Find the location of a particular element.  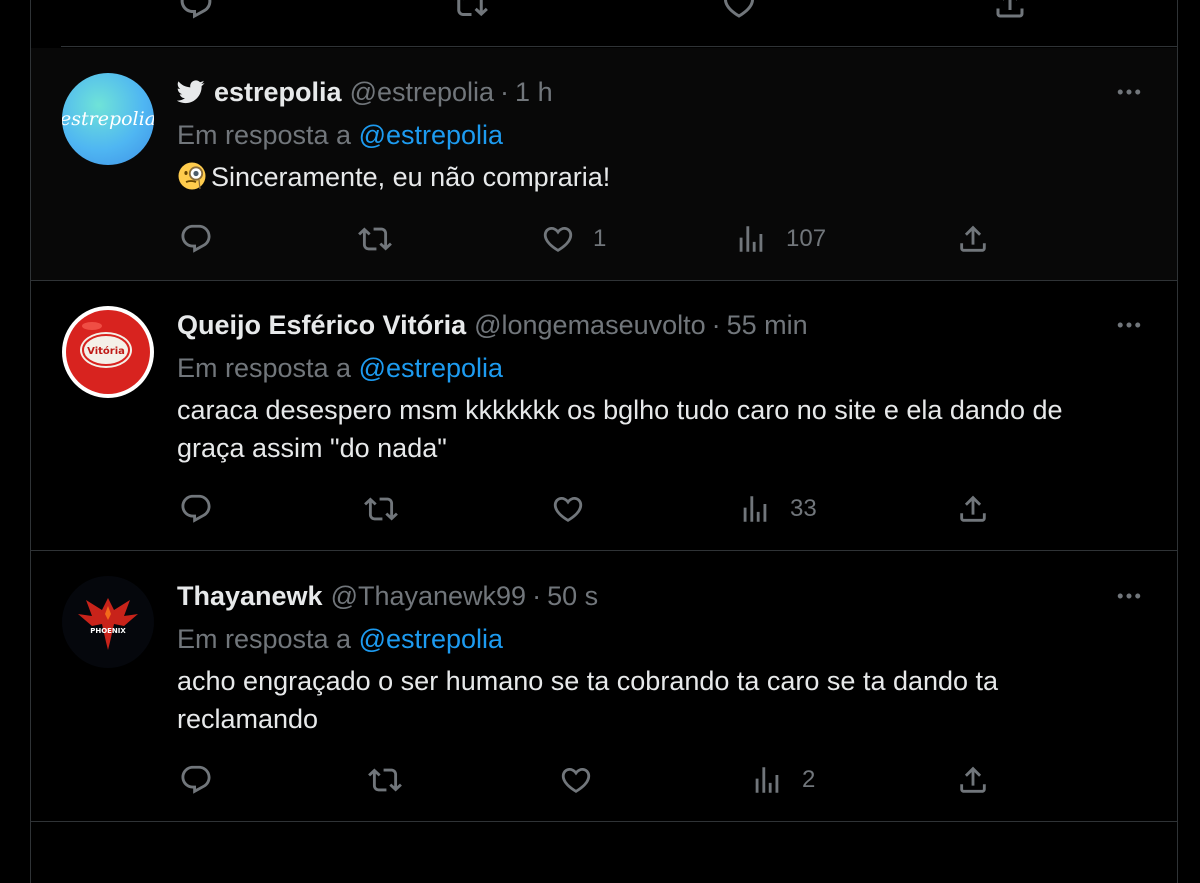

handle: @estrepolia is located at coordinates (422, 92).